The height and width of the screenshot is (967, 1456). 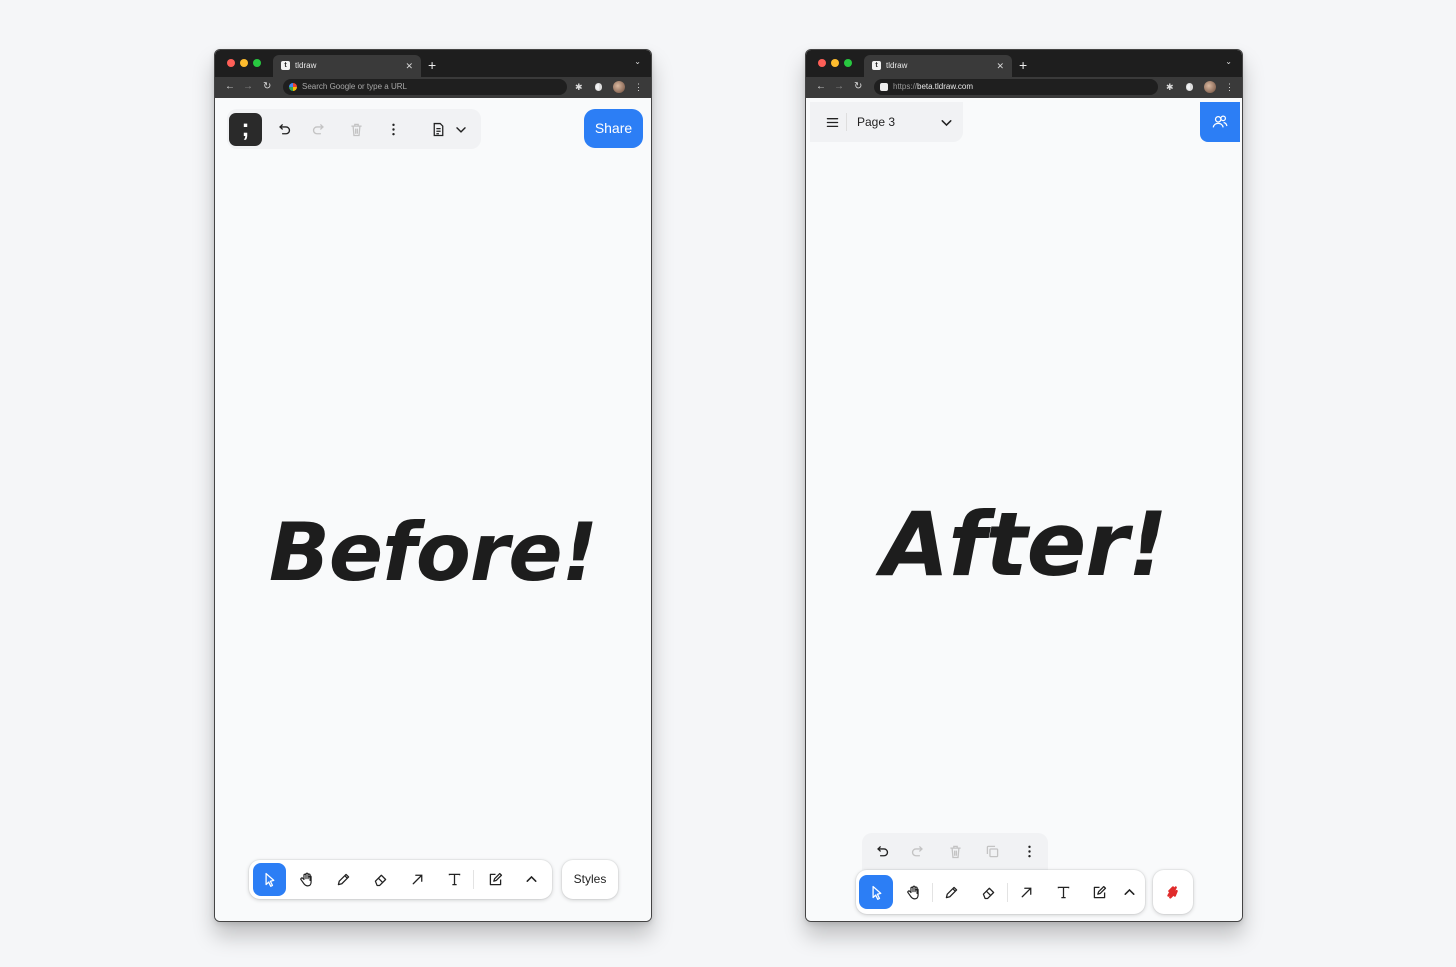 I want to click on canvas-text-shape: After!, so click(x=1024, y=544).